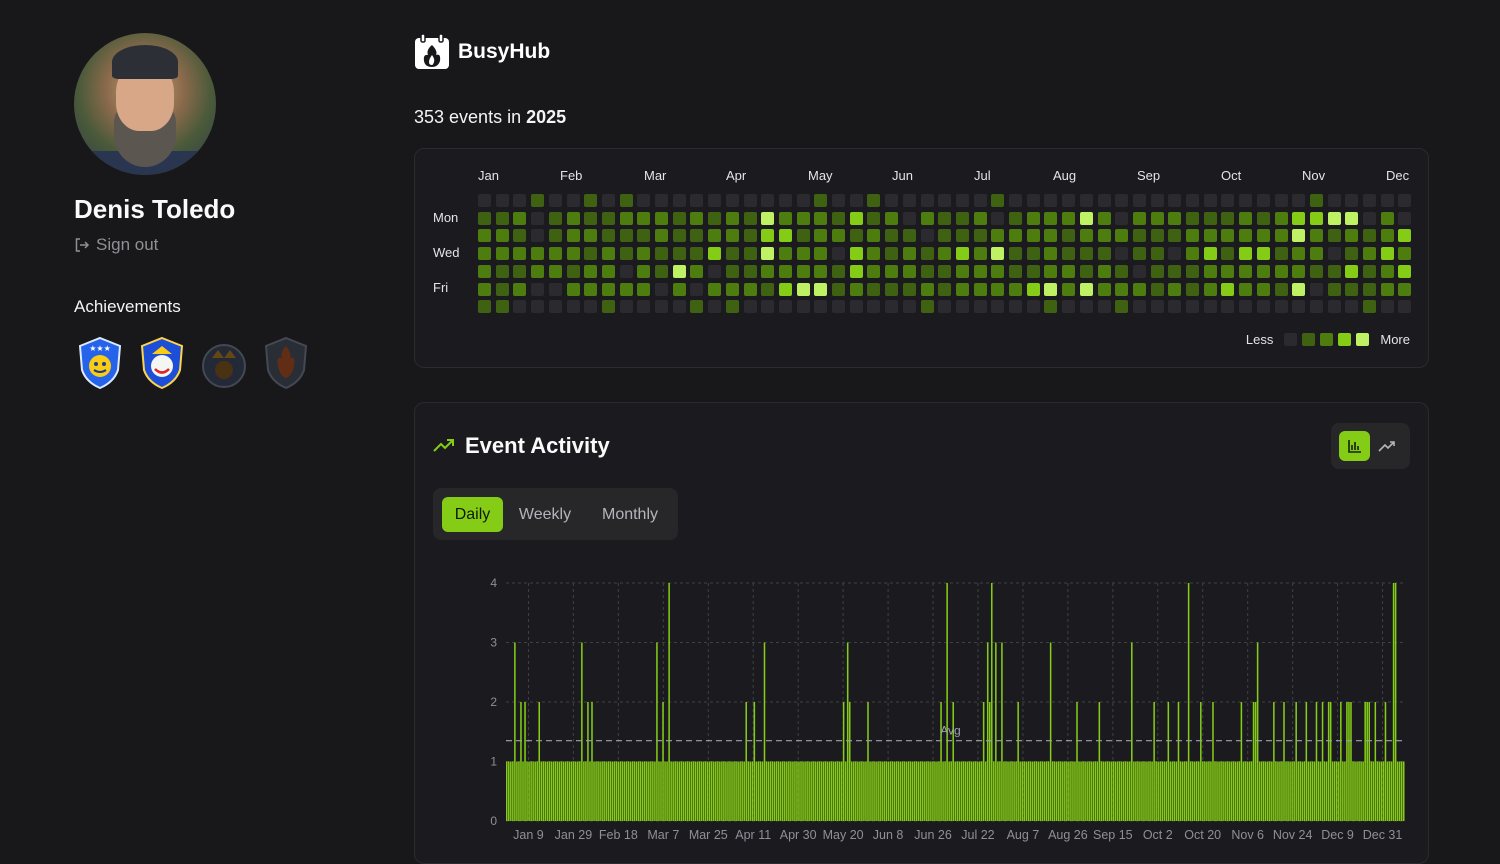 This screenshot has height=864, width=1500. What do you see at coordinates (482, 52) in the screenshot?
I see `brand: BusyHub` at bounding box center [482, 52].